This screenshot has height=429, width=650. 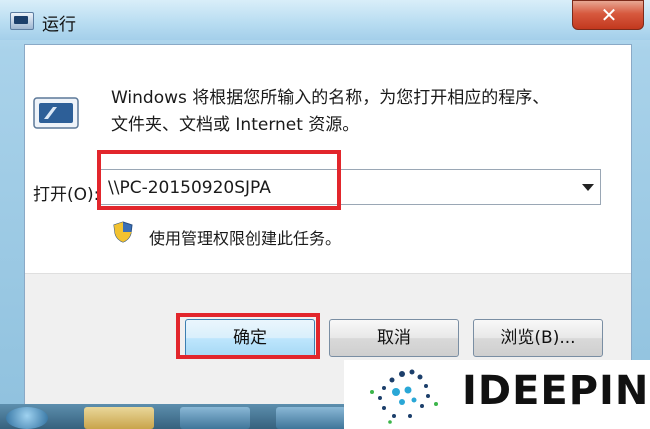 What do you see at coordinates (123, 232) in the screenshot?
I see `shield-icon` at bounding box center [123, 232].